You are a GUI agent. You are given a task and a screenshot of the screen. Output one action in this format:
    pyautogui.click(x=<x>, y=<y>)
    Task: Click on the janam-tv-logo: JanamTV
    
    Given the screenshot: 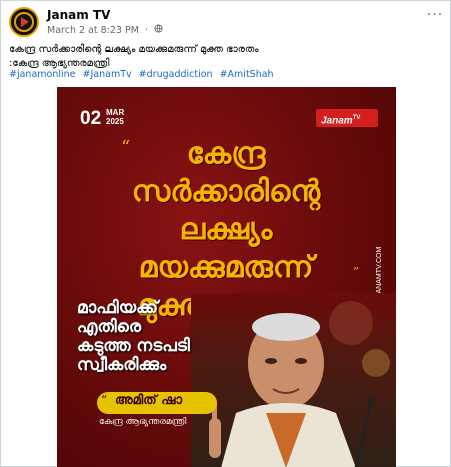 What is the action you would take?
    pyautogui.click(x=347, y=118)
    